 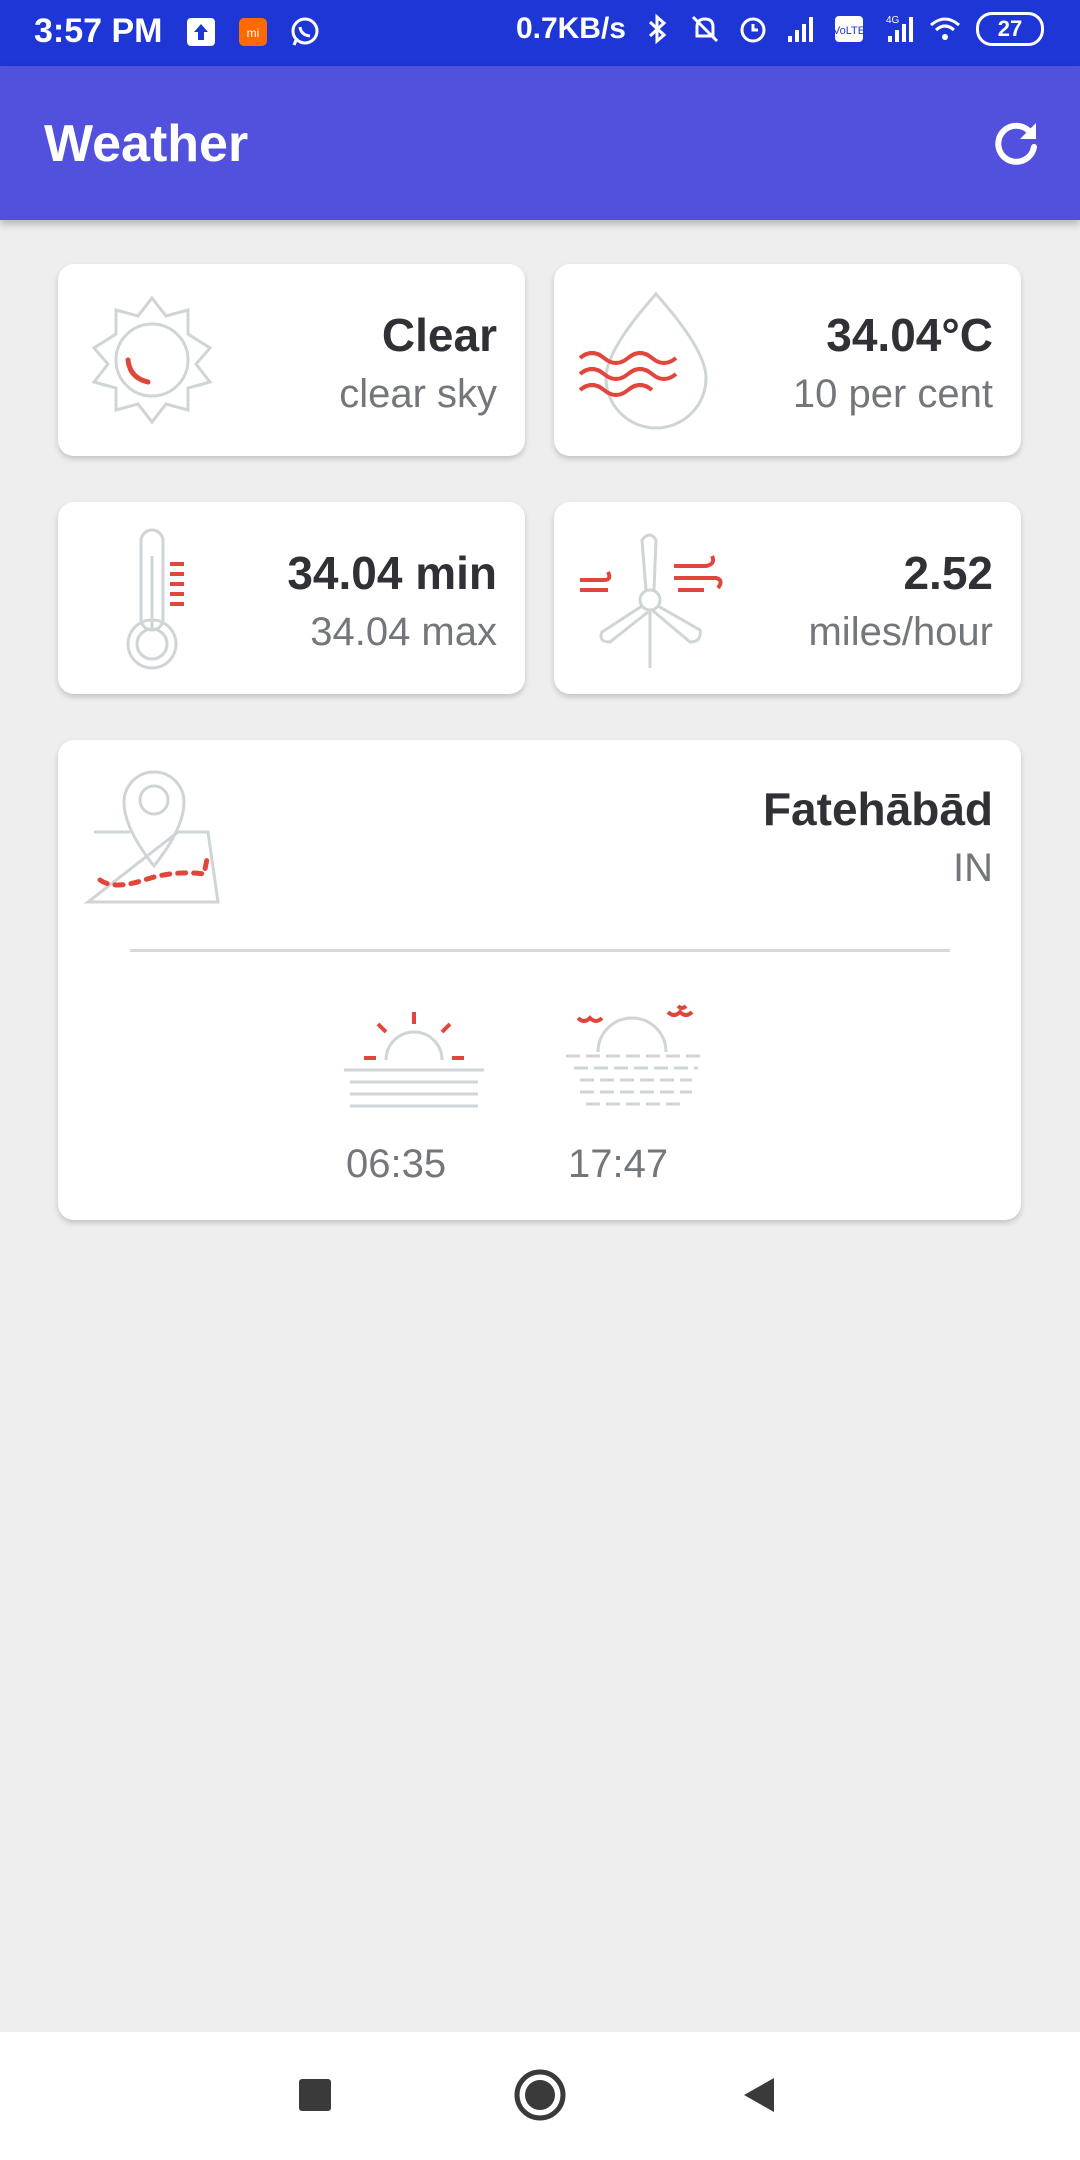 I want to click on home-button, so click(x=540, y=2095).